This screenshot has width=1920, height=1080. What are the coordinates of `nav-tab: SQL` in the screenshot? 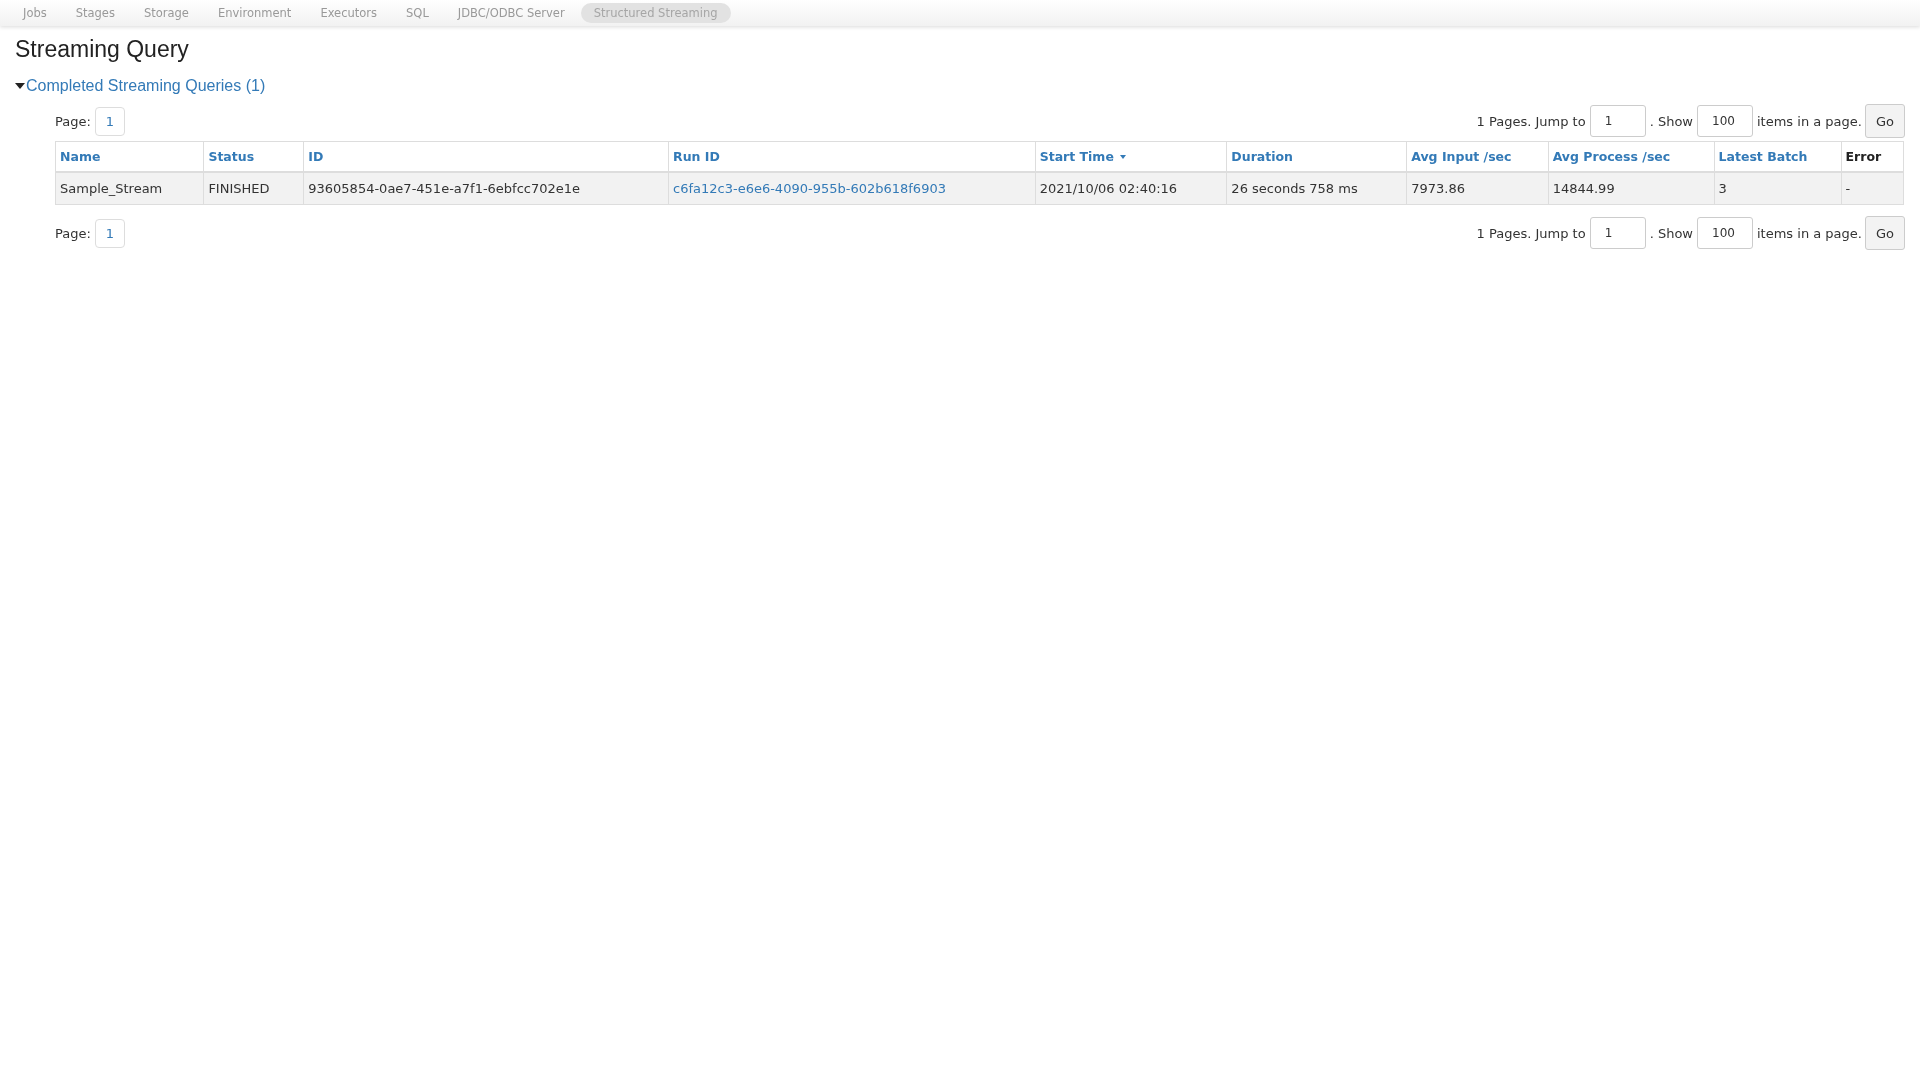 It's located at (417, 13).